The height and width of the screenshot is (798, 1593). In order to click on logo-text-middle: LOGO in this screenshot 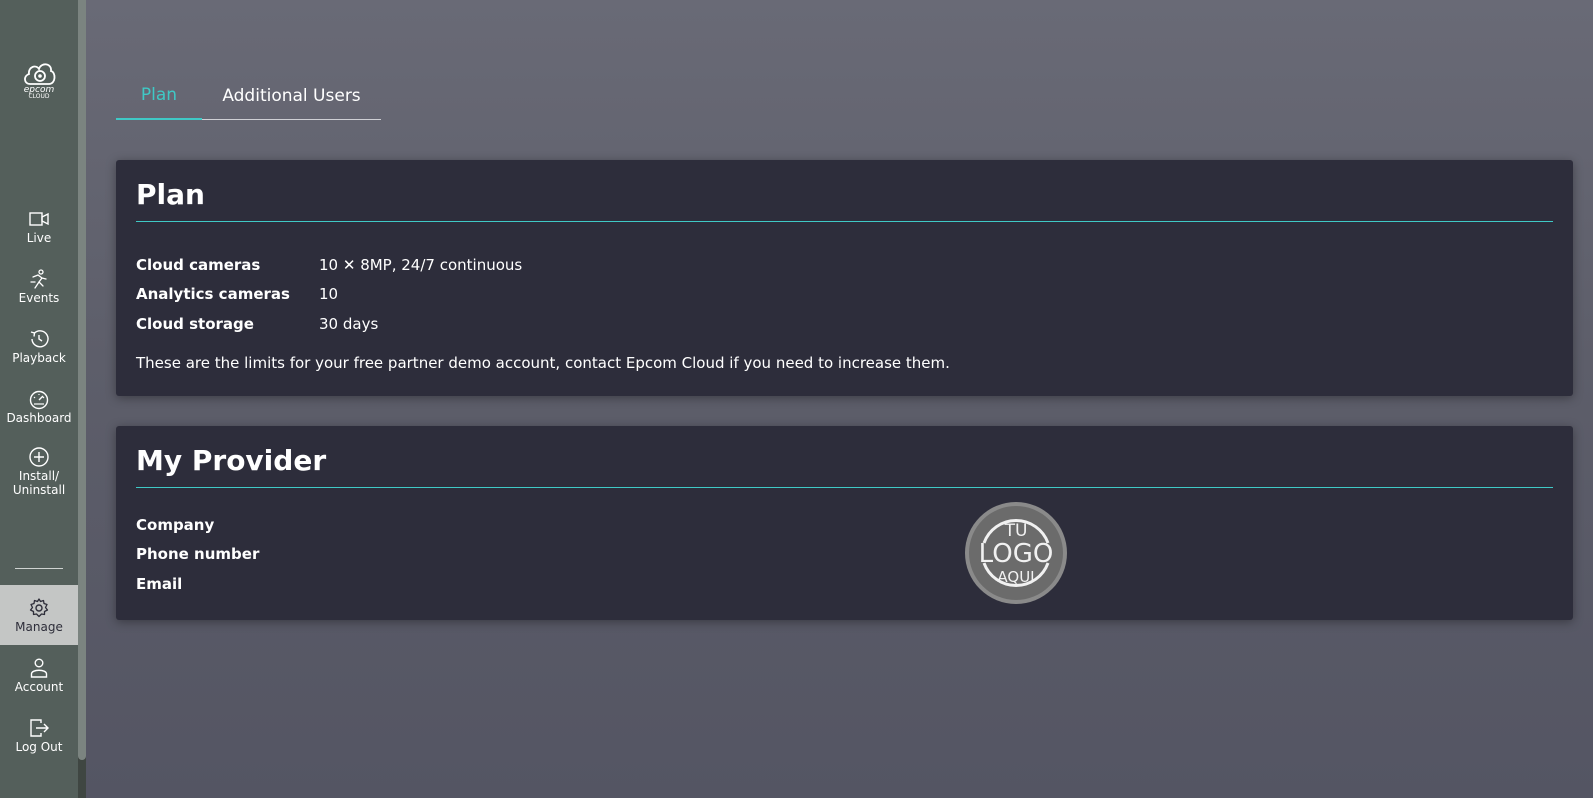, I will do `click(1016, 554)`.